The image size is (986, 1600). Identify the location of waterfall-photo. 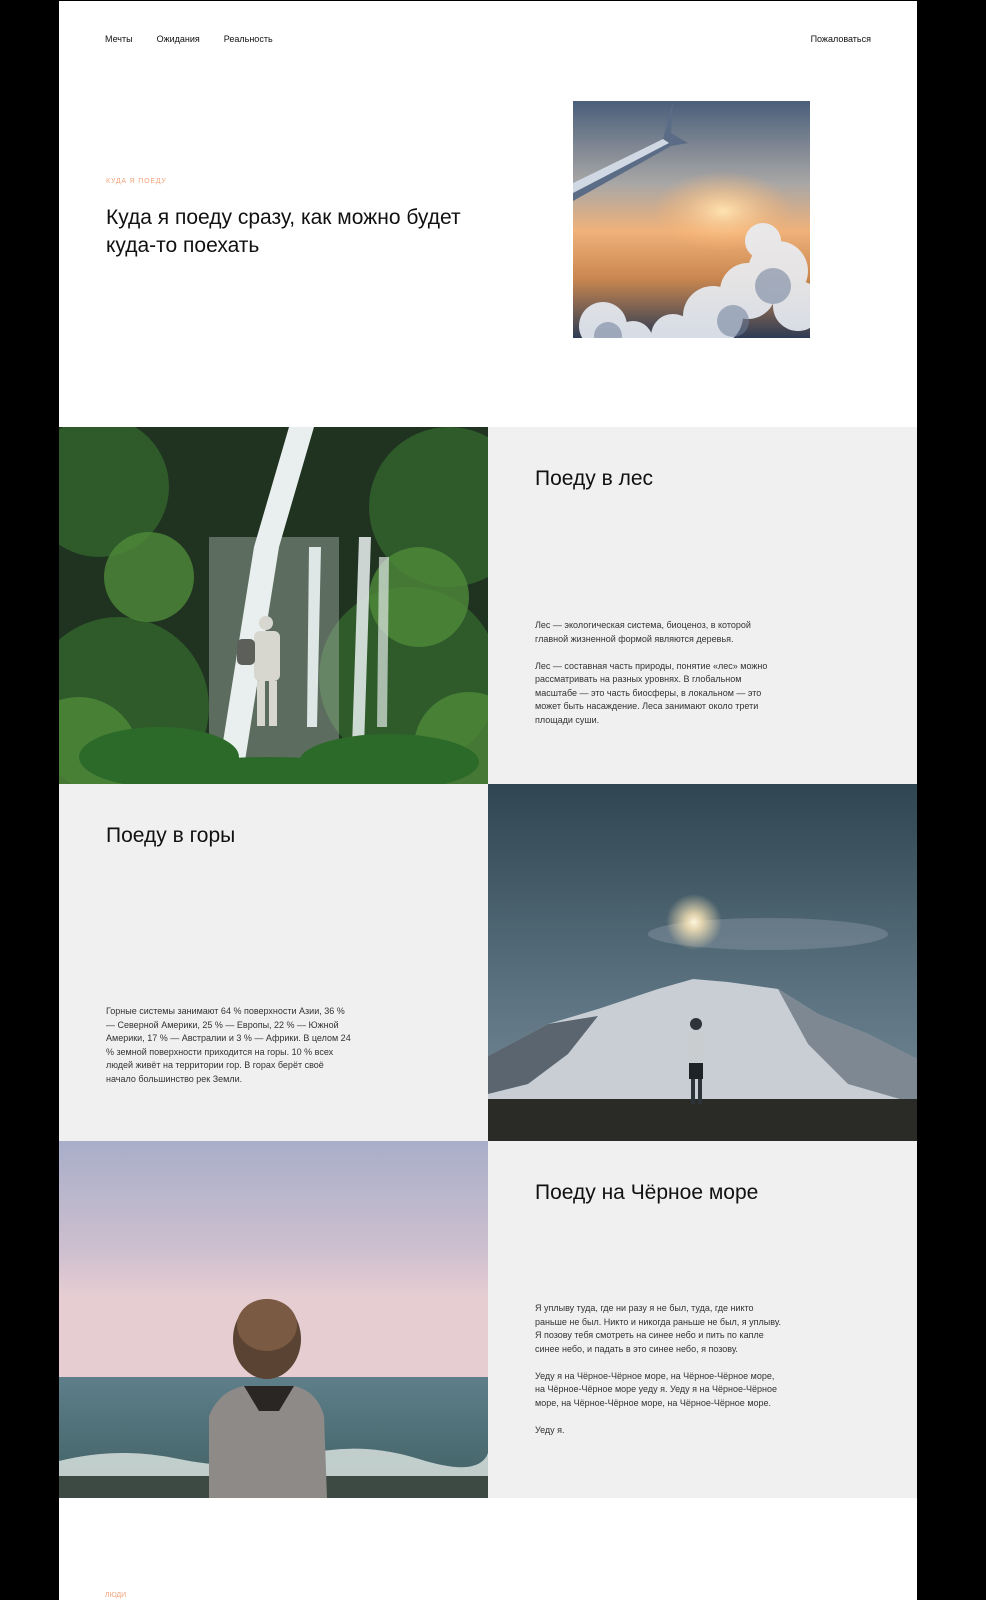
(273, 605).